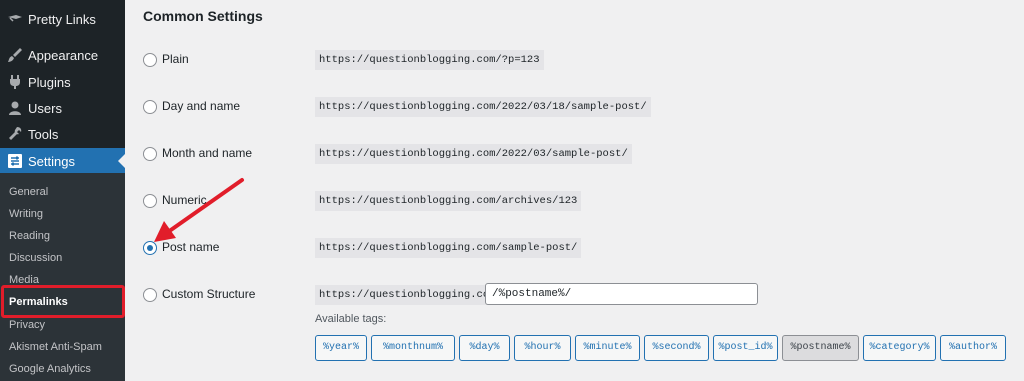 This screenshot has height=381, width=1024. What do you see at coordinates (121, 161) in the screenshot?
I see `active-indicator` at bounding box center [121, 161].